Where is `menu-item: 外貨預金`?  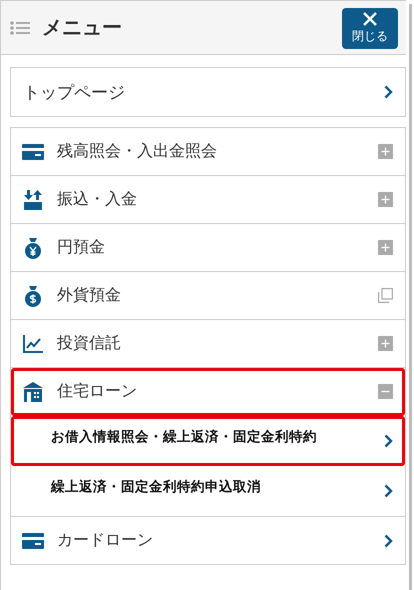 menu-item: 外貨預金 is located at coordinates (208, 296).